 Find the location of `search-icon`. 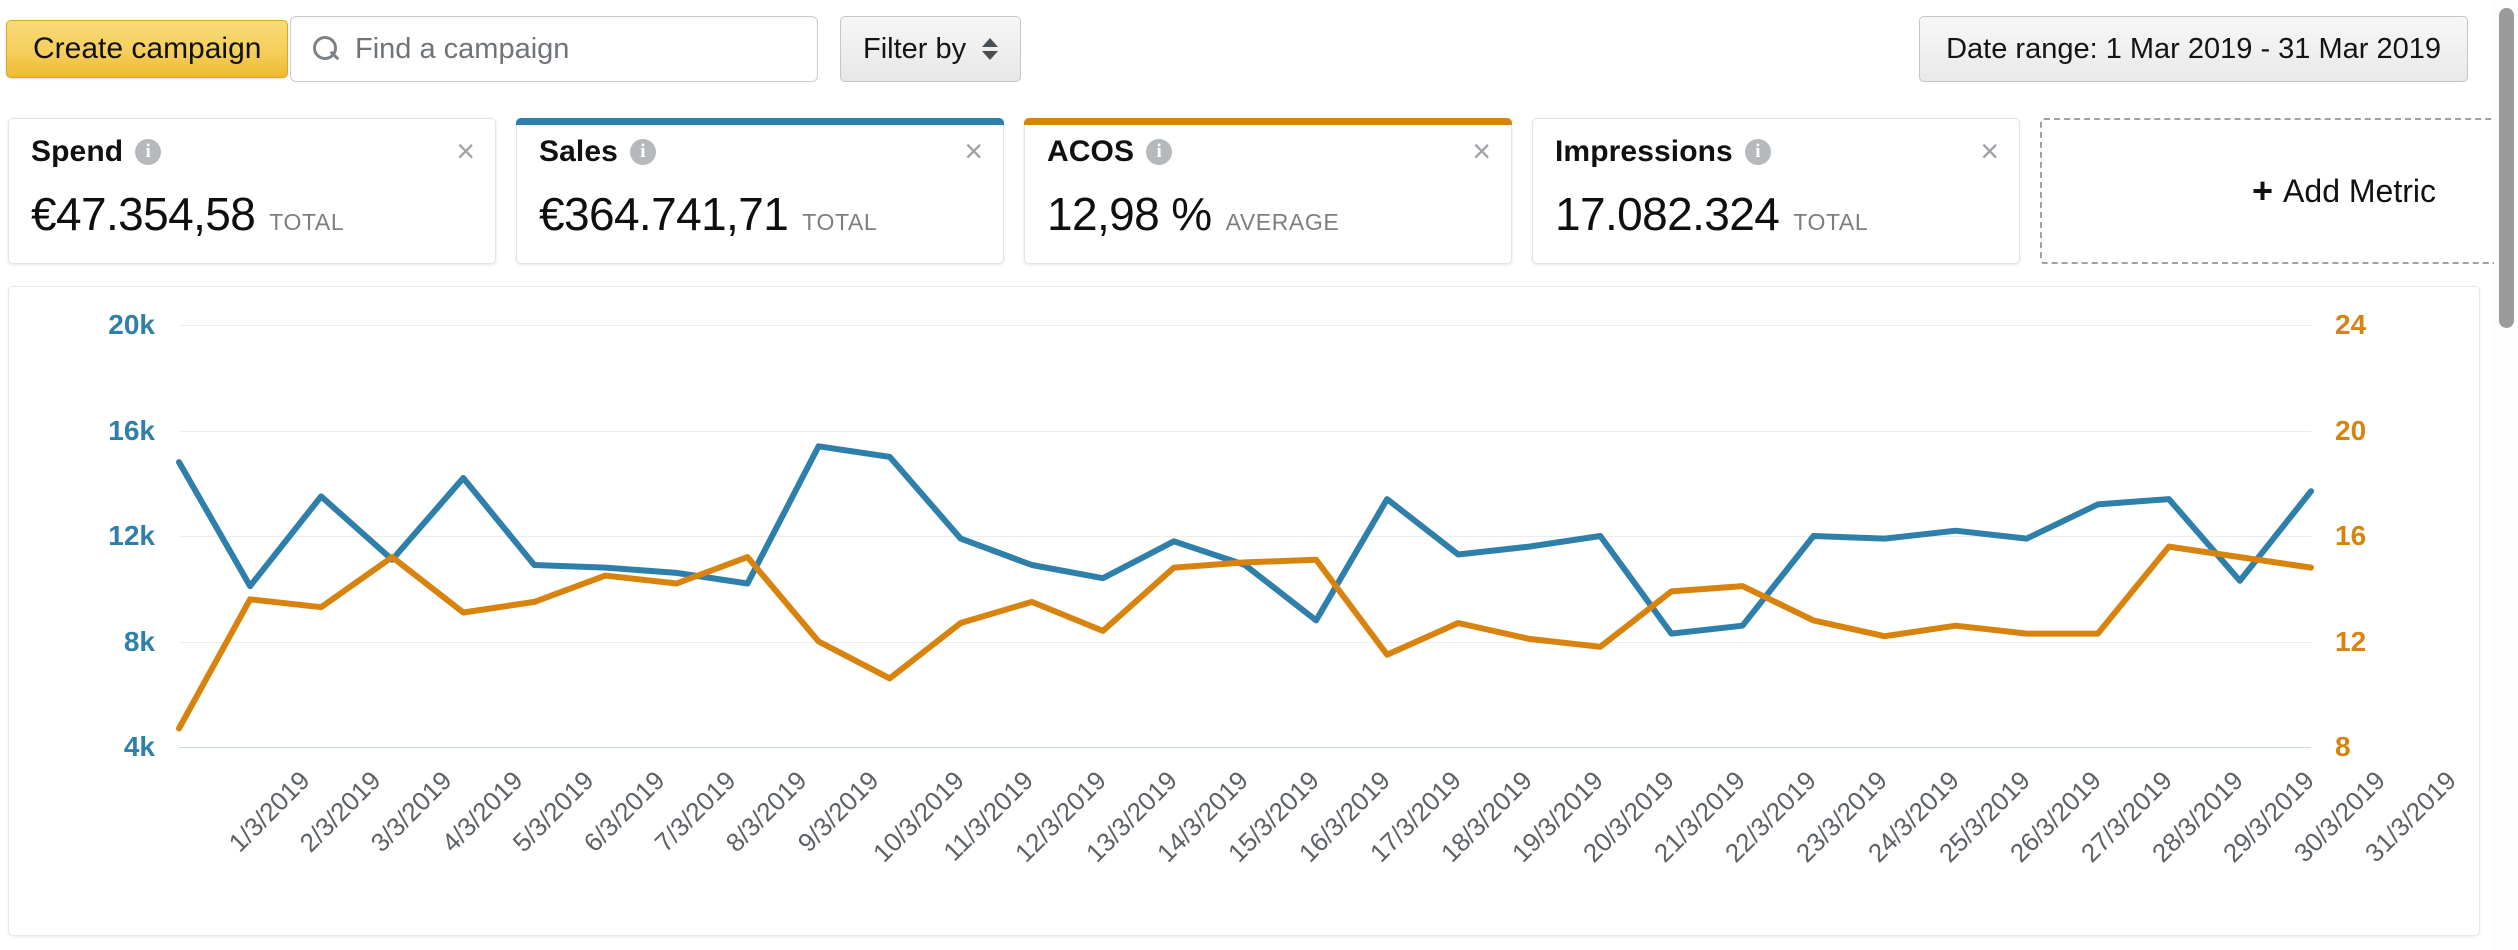

search-icon is located at coordinates (325, 49).